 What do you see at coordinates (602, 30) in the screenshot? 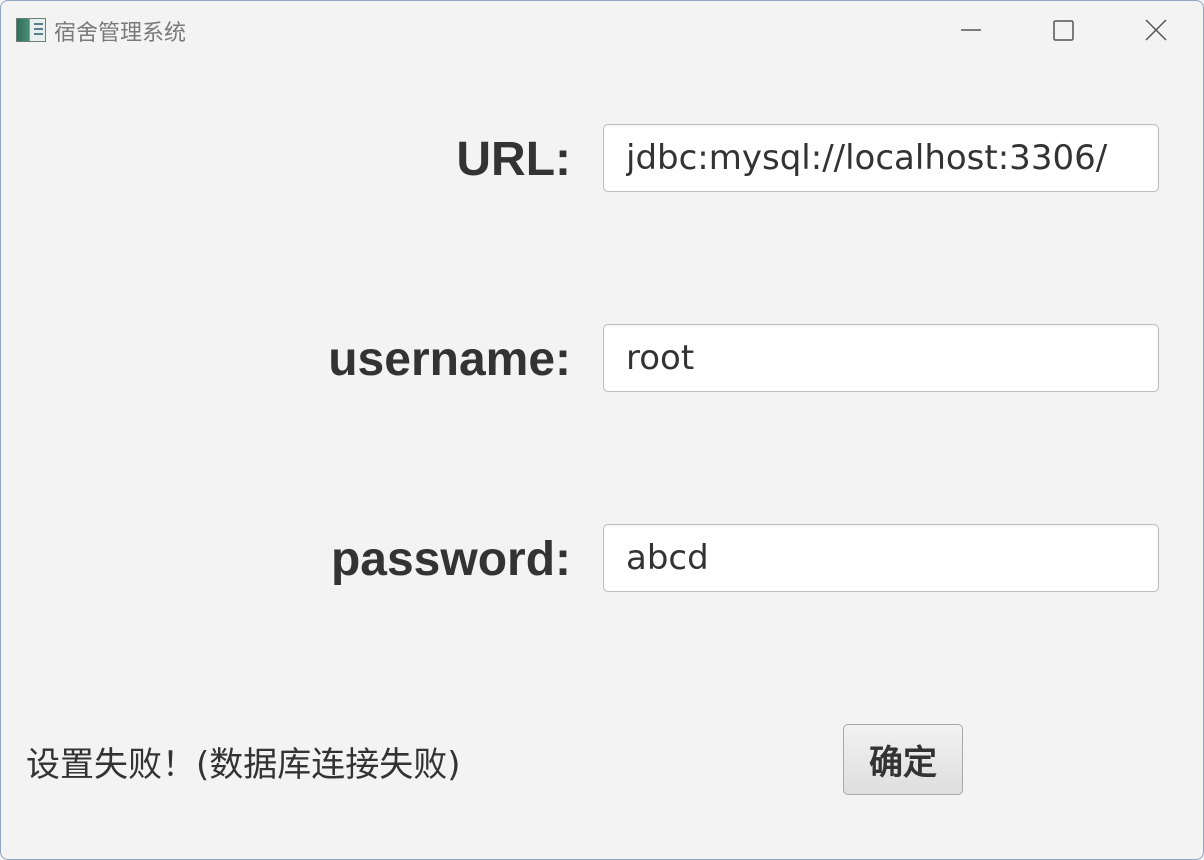
I see `title-bar: 宿舍管理系统` at bounding box center [602, 30].